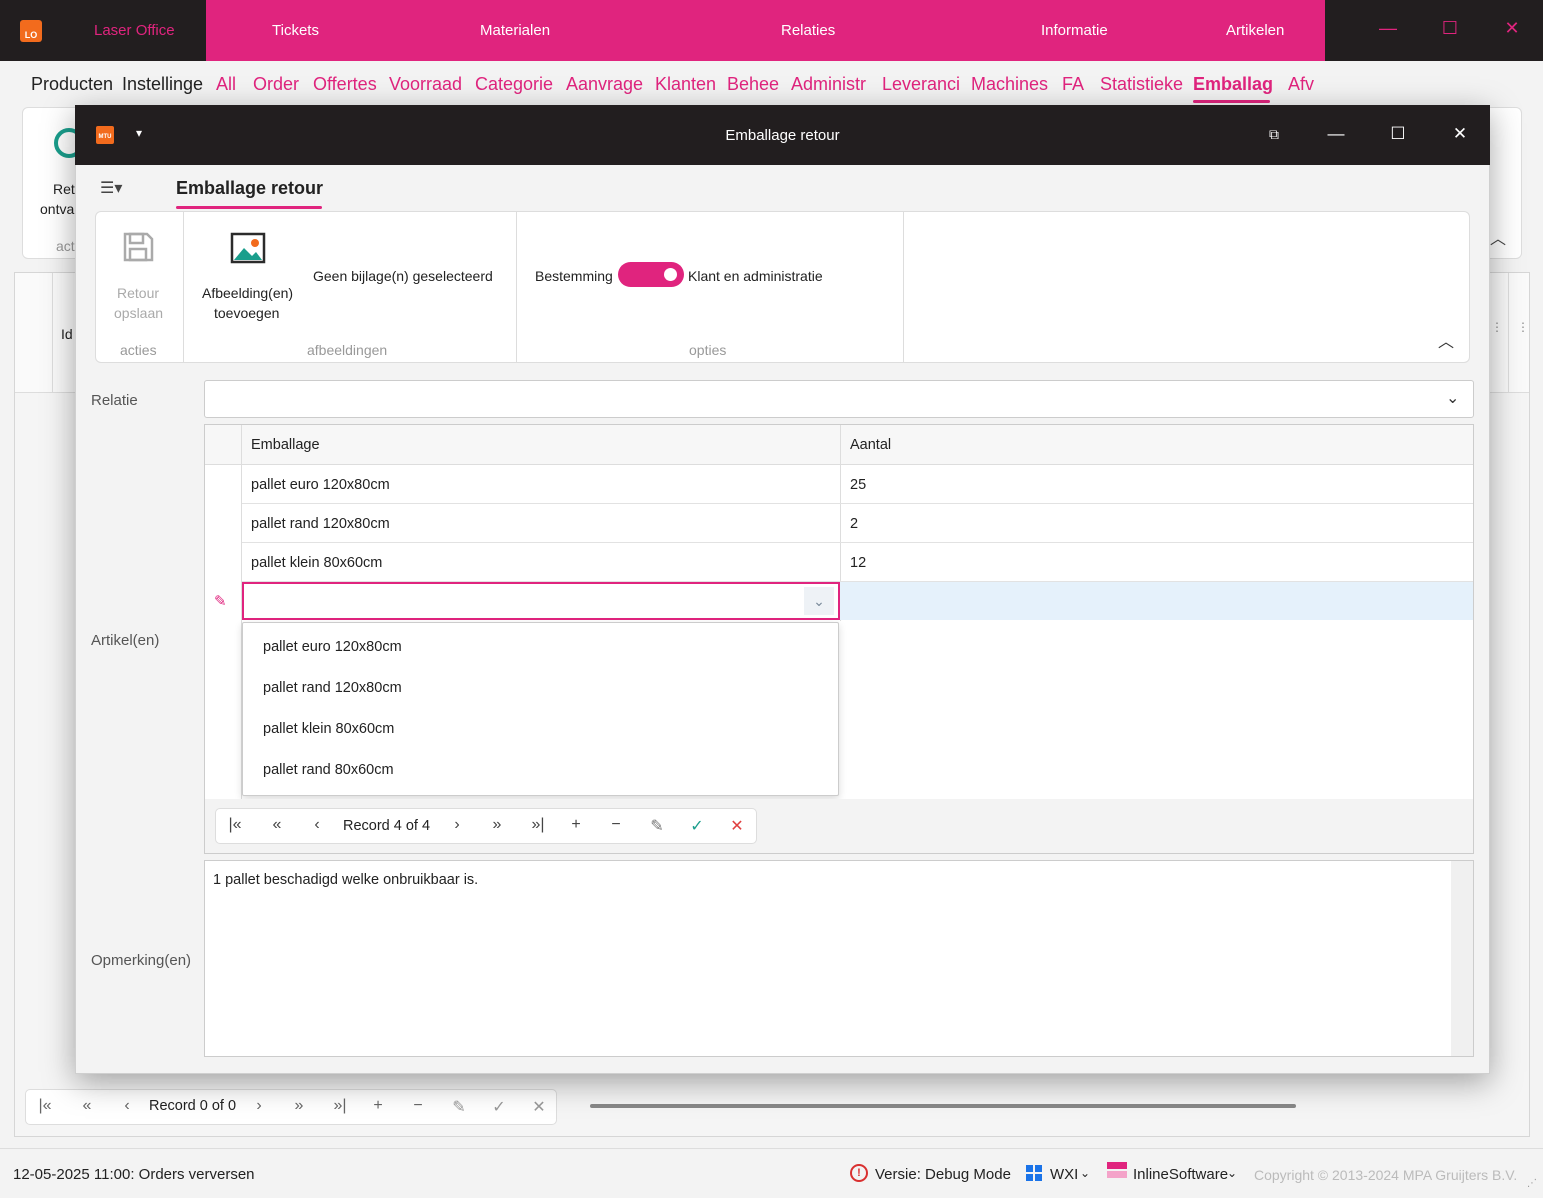  I want to click on resize-grip-icon: ⋰, so click(1532, 1183).